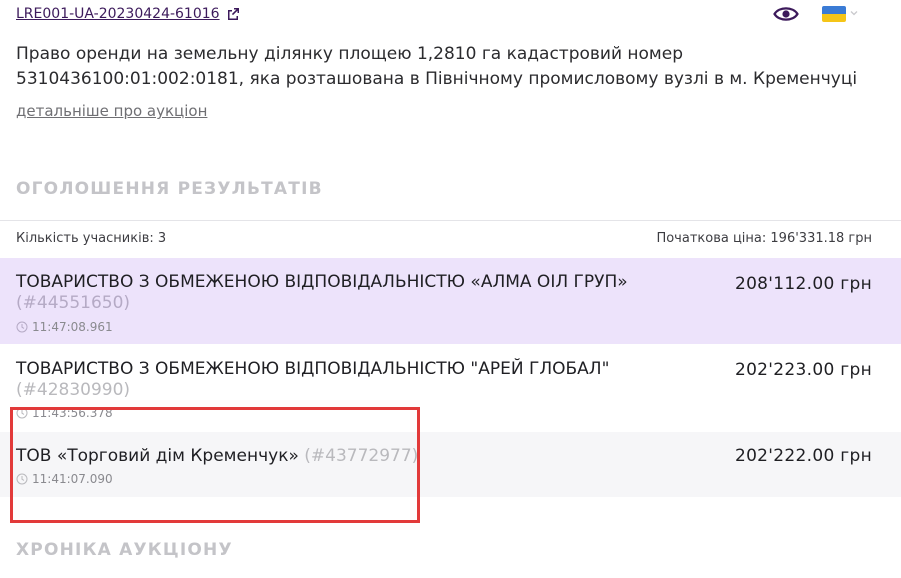  What do you see at coordinates (786, 14) in the screenshot?
I see `eye-icon` at bounding box center [786, 14].